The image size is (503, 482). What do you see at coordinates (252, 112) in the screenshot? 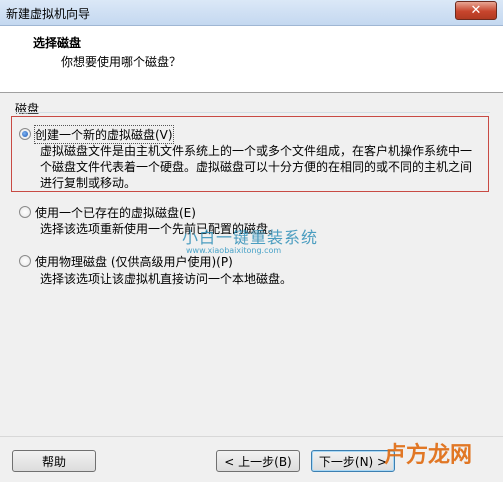
I see `group-divider` at bounding box center [252, 112].